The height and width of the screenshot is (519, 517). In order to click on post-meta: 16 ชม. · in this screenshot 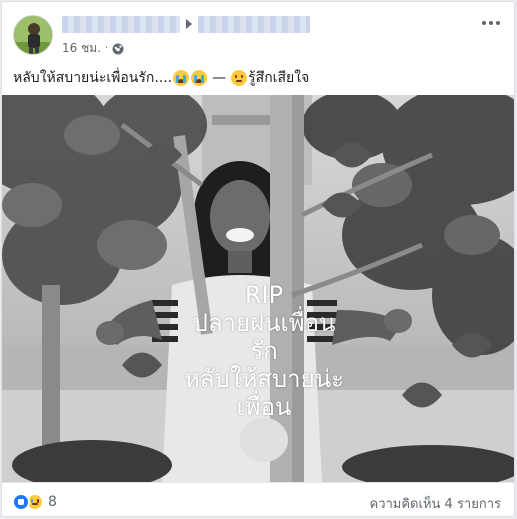, I will do `click(93, 48)`.